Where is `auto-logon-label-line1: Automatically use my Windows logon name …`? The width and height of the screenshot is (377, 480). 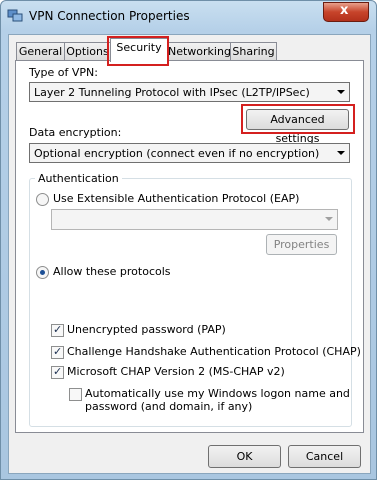 auto-logon-label-line1: Automatically use my Windows logon name … is located at coordinates (217, 393).